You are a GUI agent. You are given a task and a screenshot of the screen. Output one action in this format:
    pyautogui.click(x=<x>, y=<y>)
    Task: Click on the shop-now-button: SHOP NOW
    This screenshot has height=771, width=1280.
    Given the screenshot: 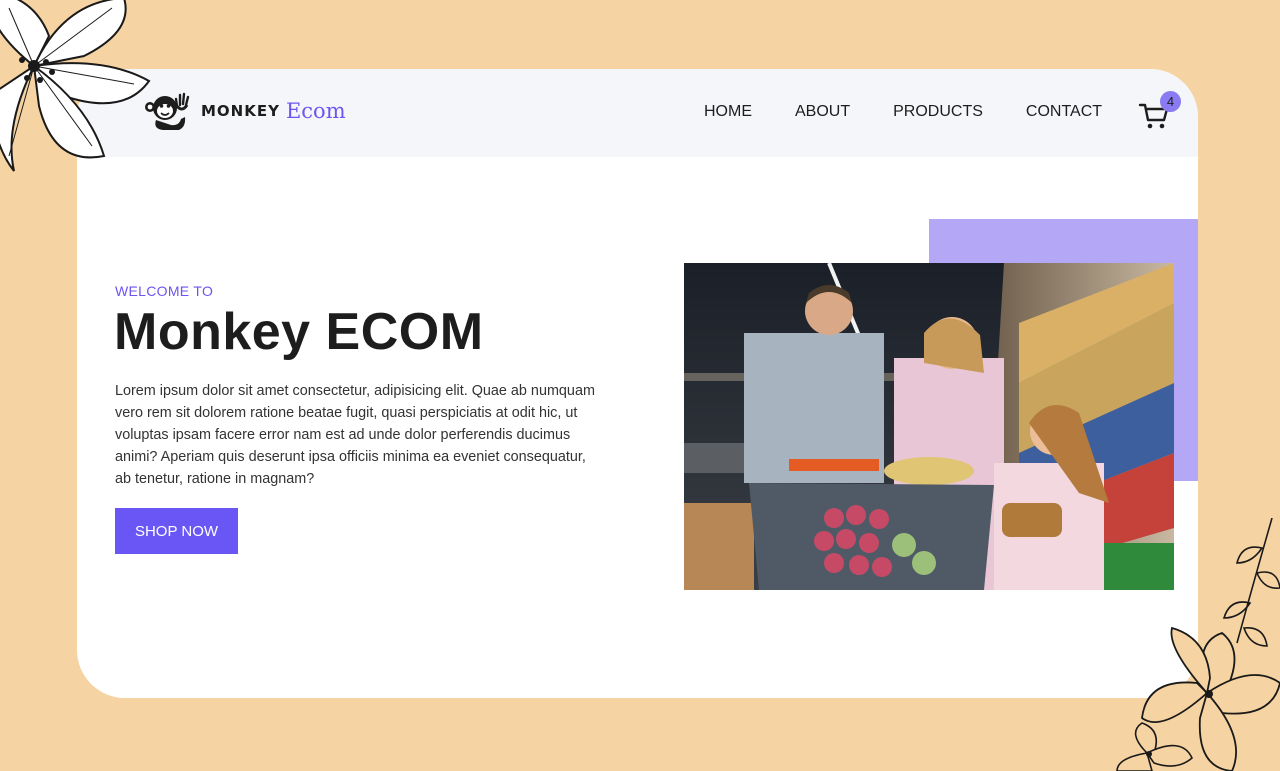 What is the action you would take?
    pyautogui.click(x=176, y=531)
    